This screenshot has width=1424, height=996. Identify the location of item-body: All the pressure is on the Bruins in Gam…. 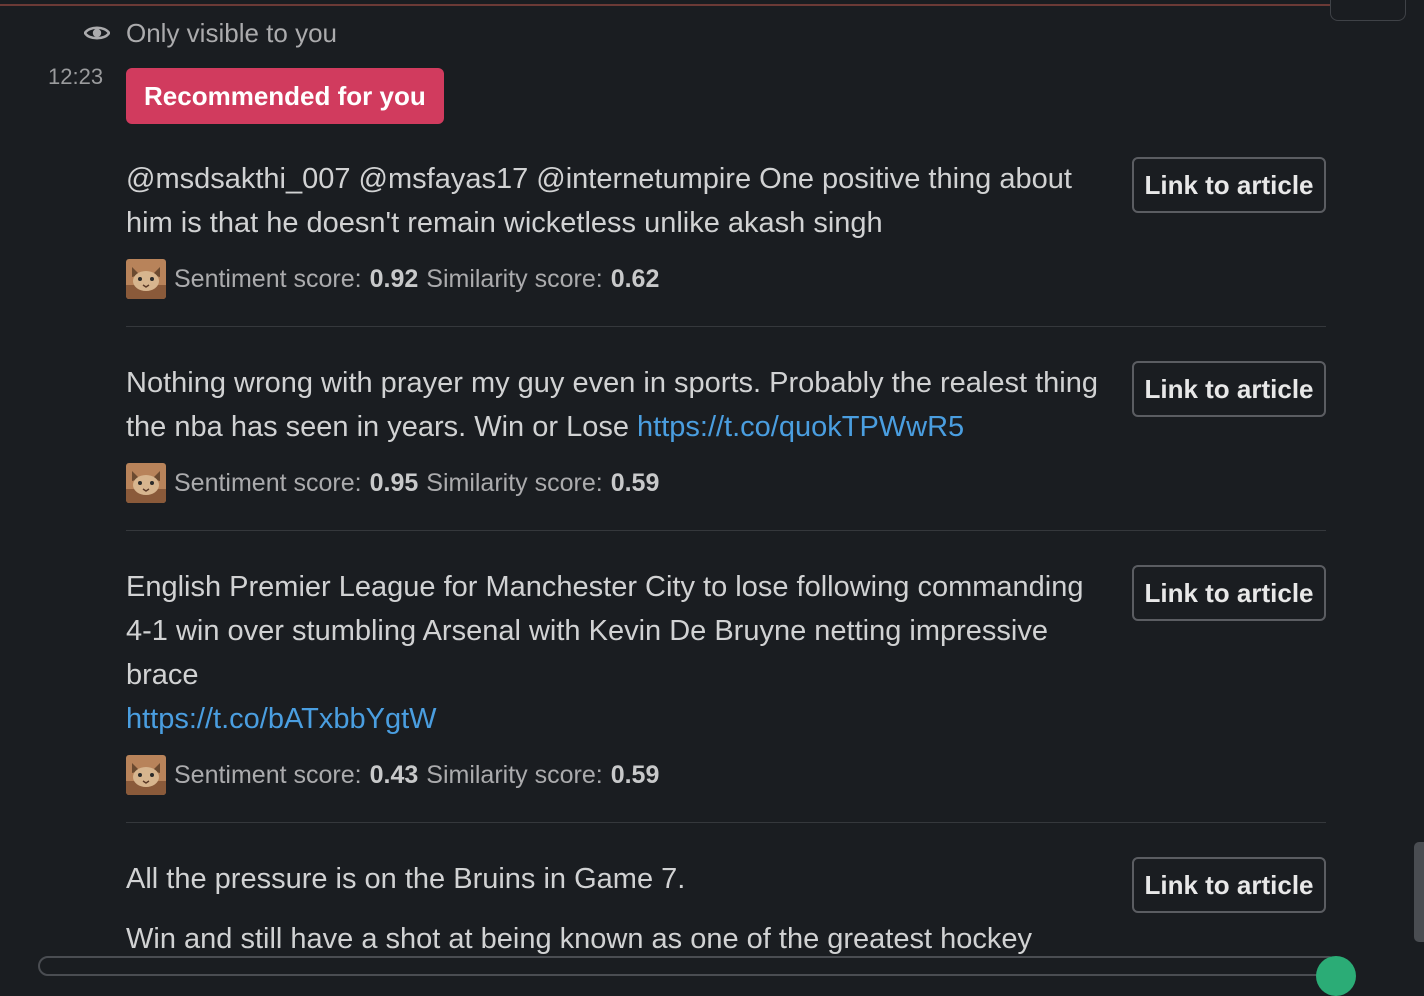
(406, 879).